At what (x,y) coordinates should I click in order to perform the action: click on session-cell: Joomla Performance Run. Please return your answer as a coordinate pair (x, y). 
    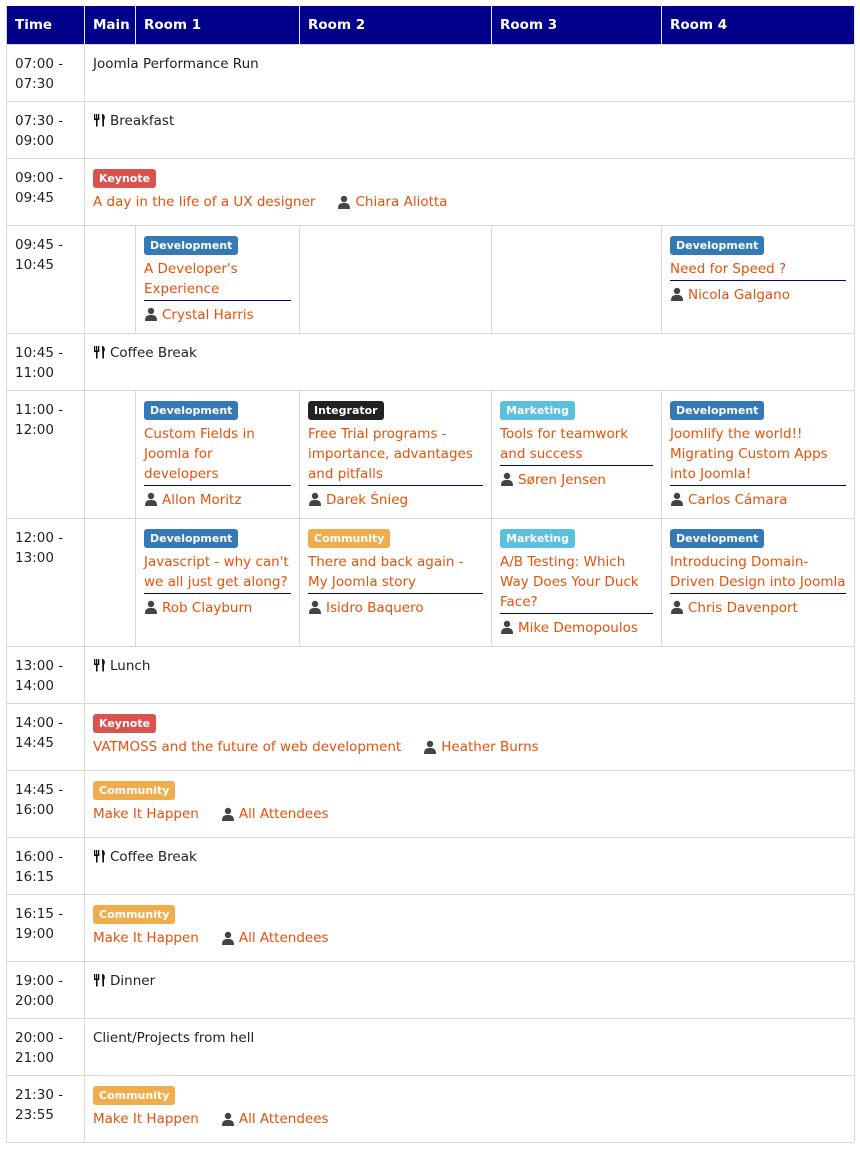
    Looking at the image, I should click on (470, 72).